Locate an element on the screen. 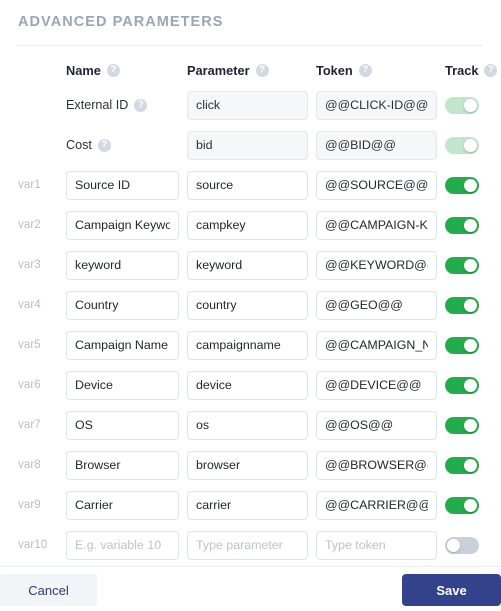  table-row: var10 is located at coordinates (250, 545).